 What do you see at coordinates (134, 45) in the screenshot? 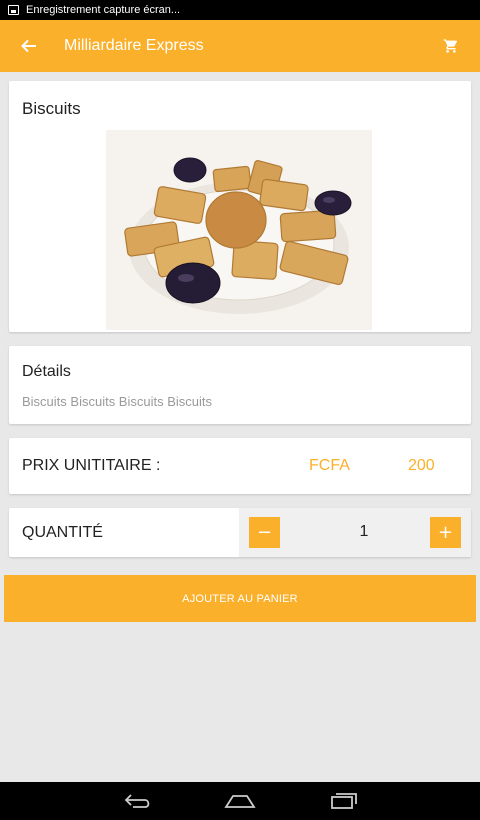
I see `app-title: Milliardaire Express` at bounding box center [134, 45].